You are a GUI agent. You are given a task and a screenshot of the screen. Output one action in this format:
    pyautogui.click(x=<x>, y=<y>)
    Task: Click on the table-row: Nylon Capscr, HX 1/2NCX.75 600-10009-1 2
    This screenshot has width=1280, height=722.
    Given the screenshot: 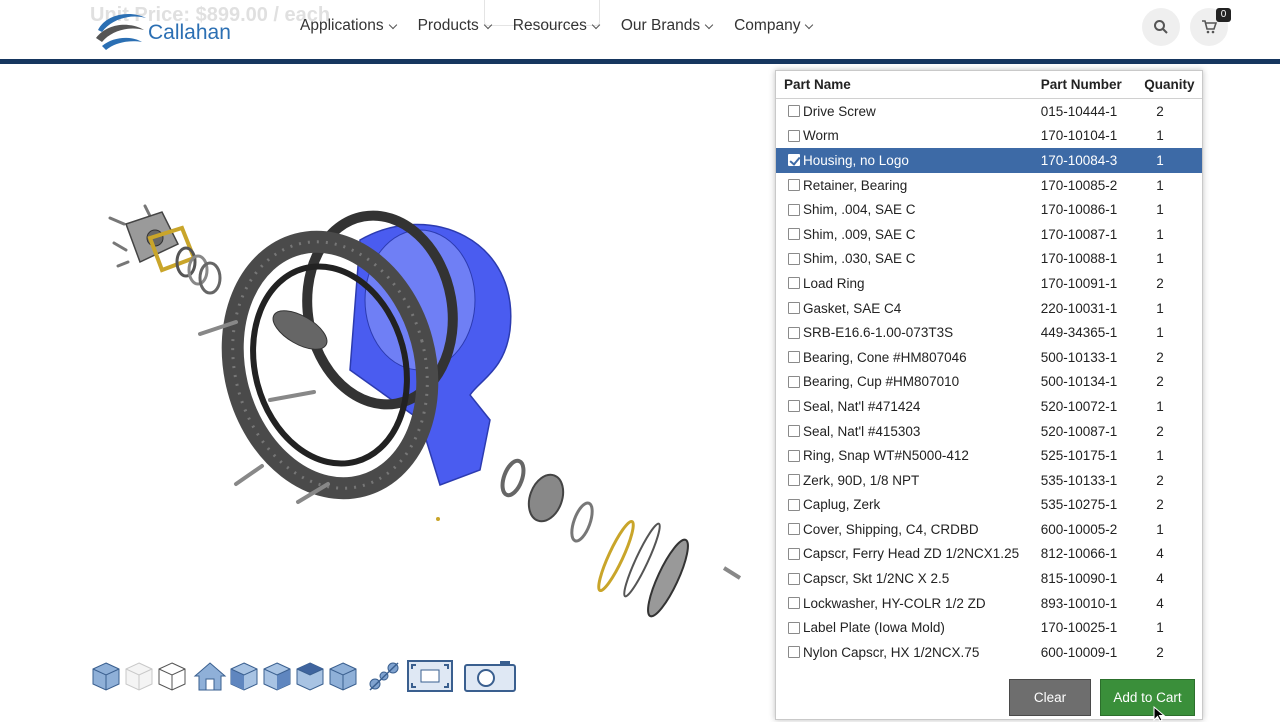 What is the action you would take?
    pyautogui.click(x=989, y=652)
    